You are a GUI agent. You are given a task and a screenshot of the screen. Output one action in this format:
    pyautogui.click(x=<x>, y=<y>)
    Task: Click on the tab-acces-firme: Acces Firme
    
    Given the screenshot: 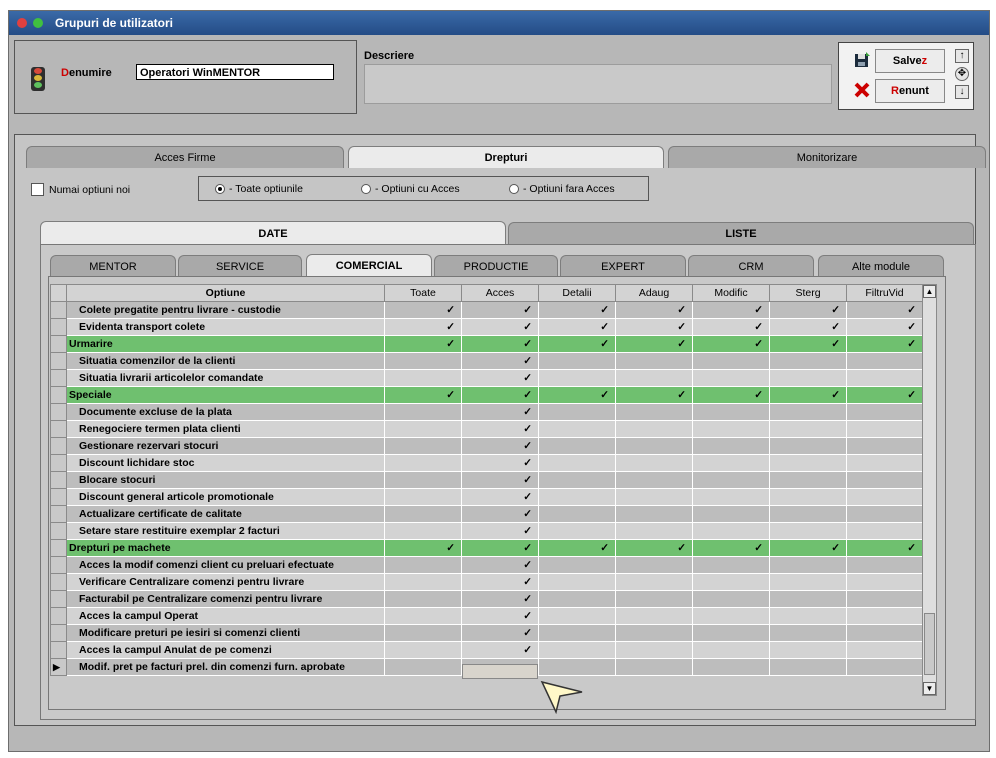 What is the action you would take?
    pyautogui.click(x=185, y=157)
    